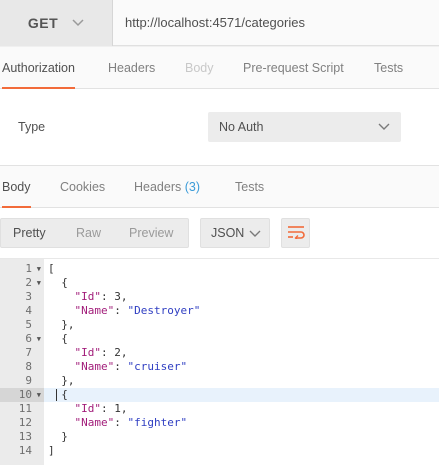  I want to click on code-text: "Id": 2,, so click(101, 352).